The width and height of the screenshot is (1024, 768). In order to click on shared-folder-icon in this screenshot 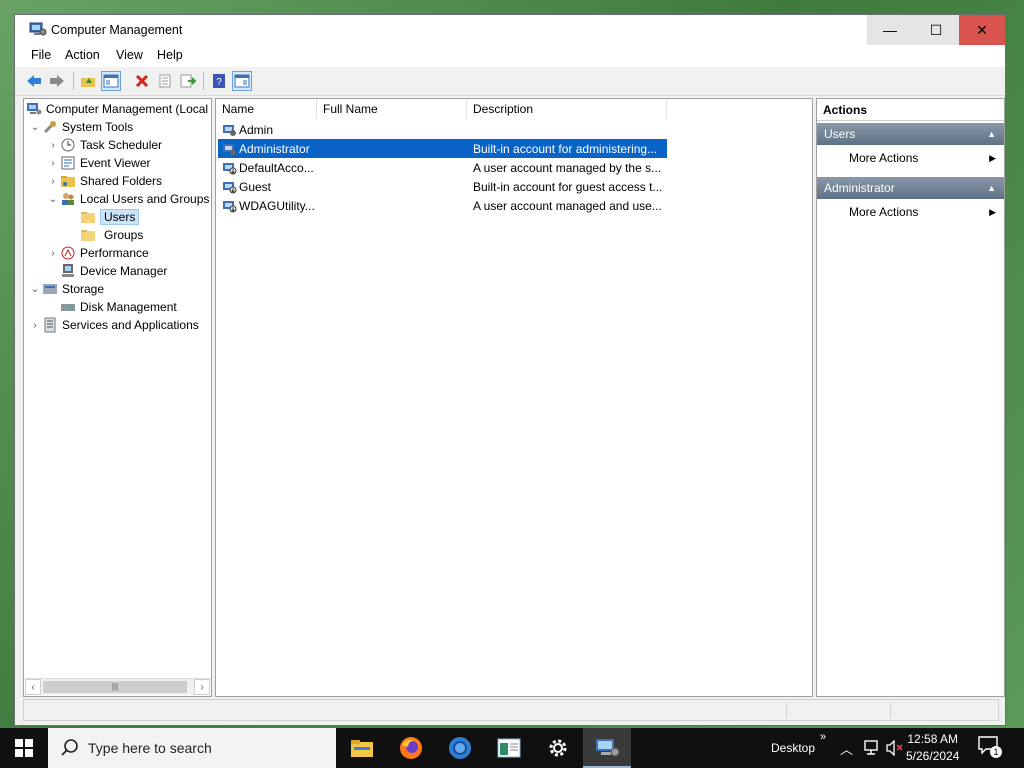, I will do `click(68, 181)`.